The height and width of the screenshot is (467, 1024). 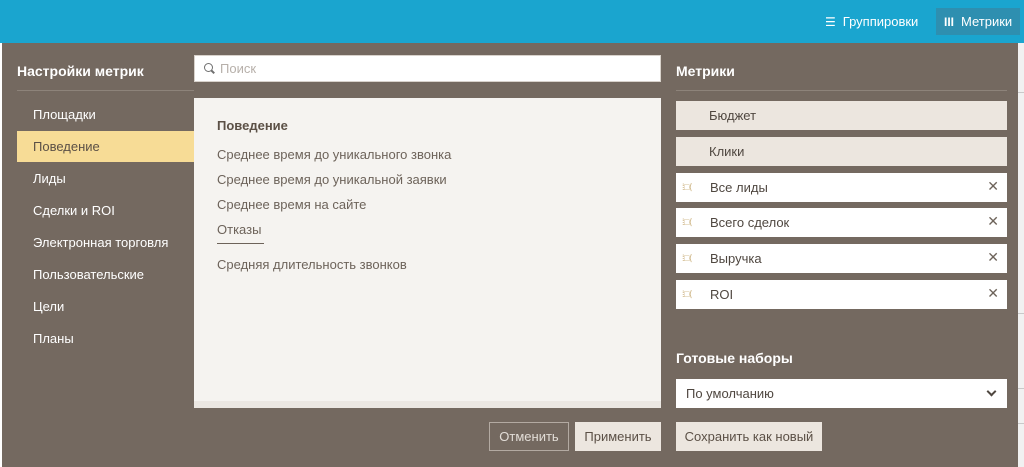 I want to click on preset-select: По умолчанию, so click(x=841, y=393).